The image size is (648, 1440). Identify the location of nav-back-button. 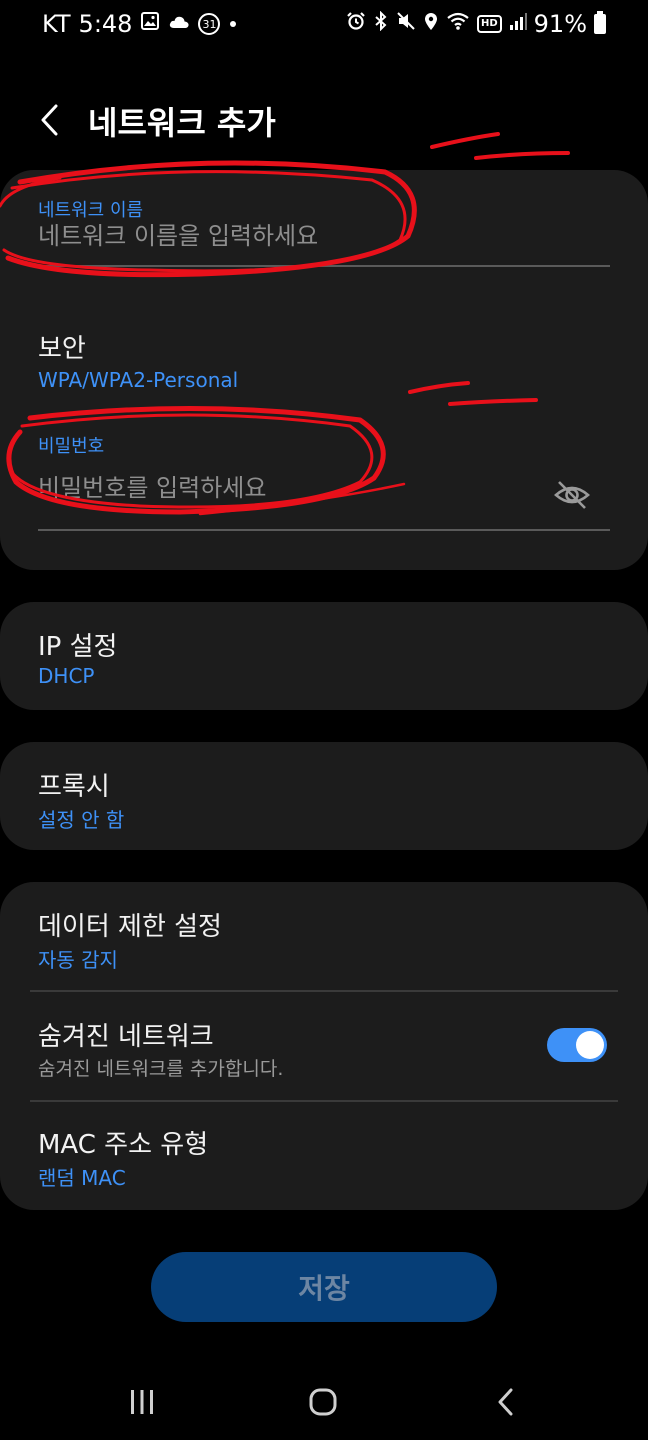
(506, 1402).